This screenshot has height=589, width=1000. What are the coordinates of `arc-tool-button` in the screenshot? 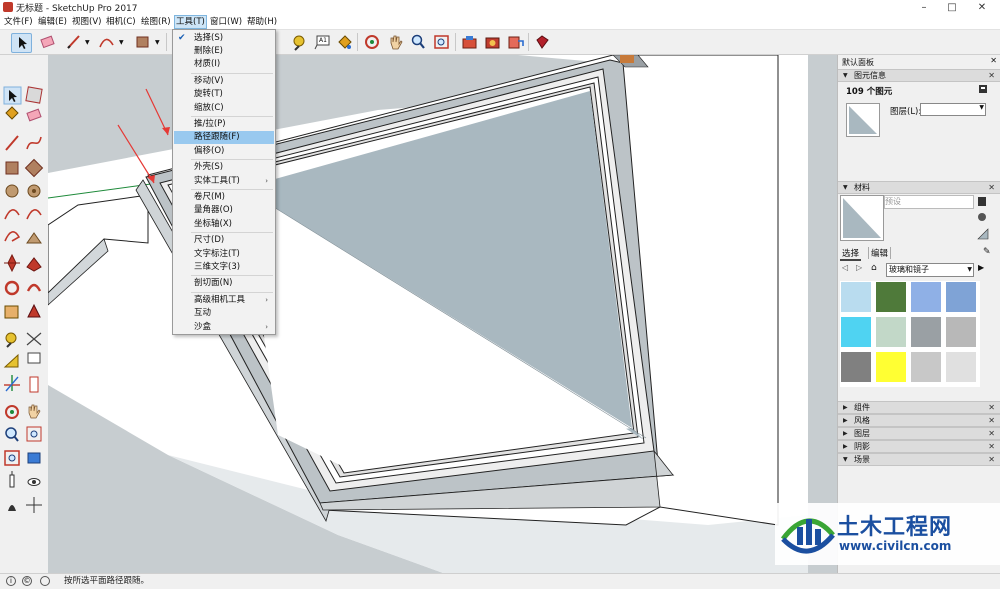 It's located at (106, 42).